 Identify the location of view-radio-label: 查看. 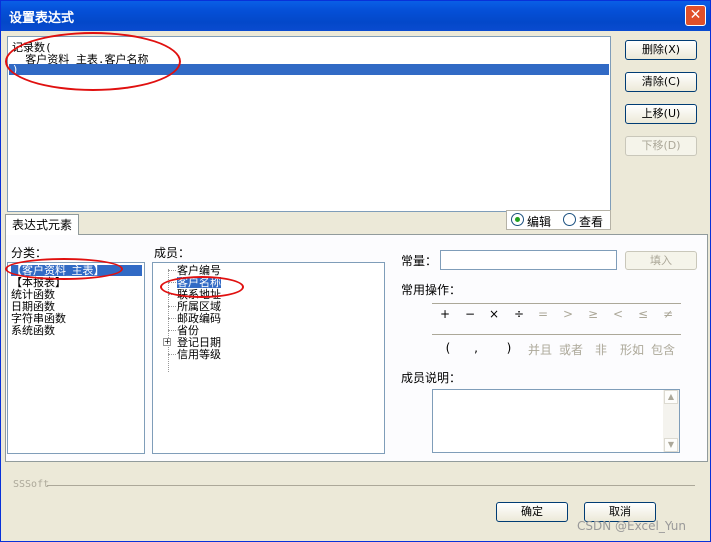
(591, 221).